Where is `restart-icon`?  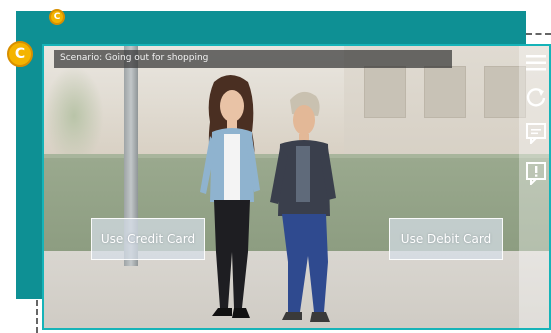
restart-icon is located at coordinates (536, 97).